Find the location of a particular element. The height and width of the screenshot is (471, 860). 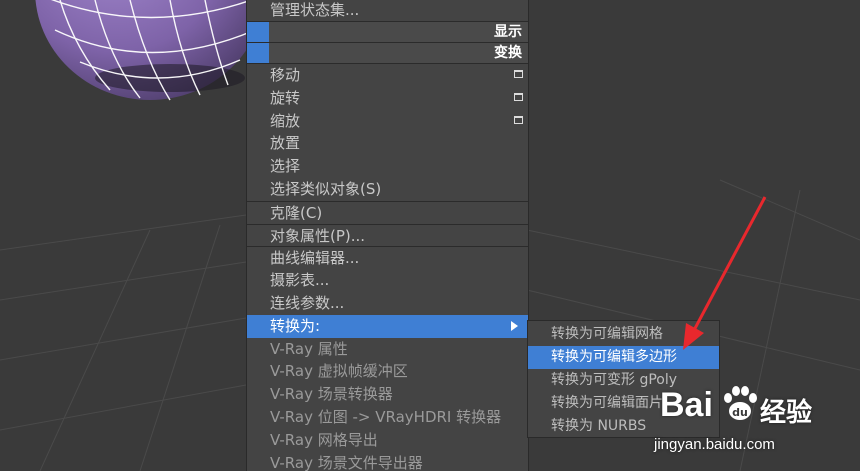

baidu-watermark: Bai du 经验 jingyan.baidu.com is located at coordinates (752, 417).